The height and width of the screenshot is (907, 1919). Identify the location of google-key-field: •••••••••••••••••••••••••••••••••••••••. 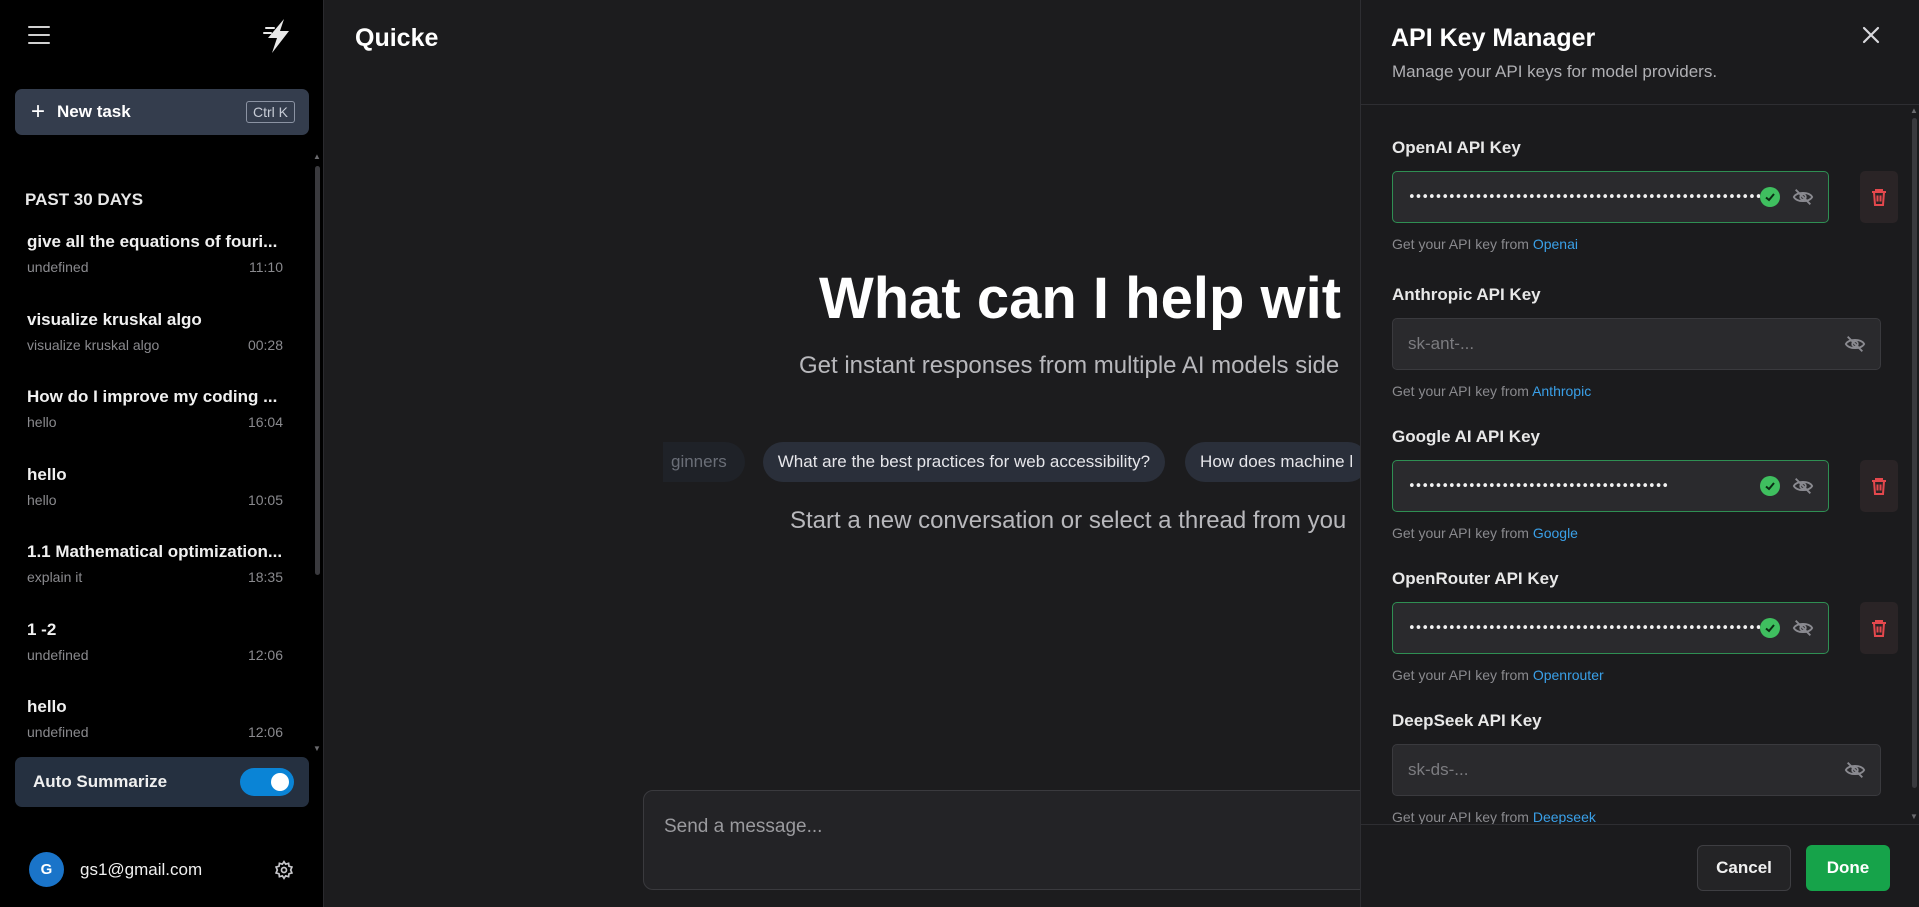
(1610, 486).